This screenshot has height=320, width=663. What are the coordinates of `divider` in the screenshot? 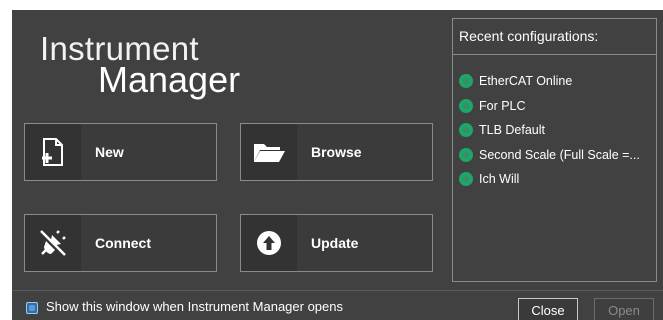 It's located at (554, 54).